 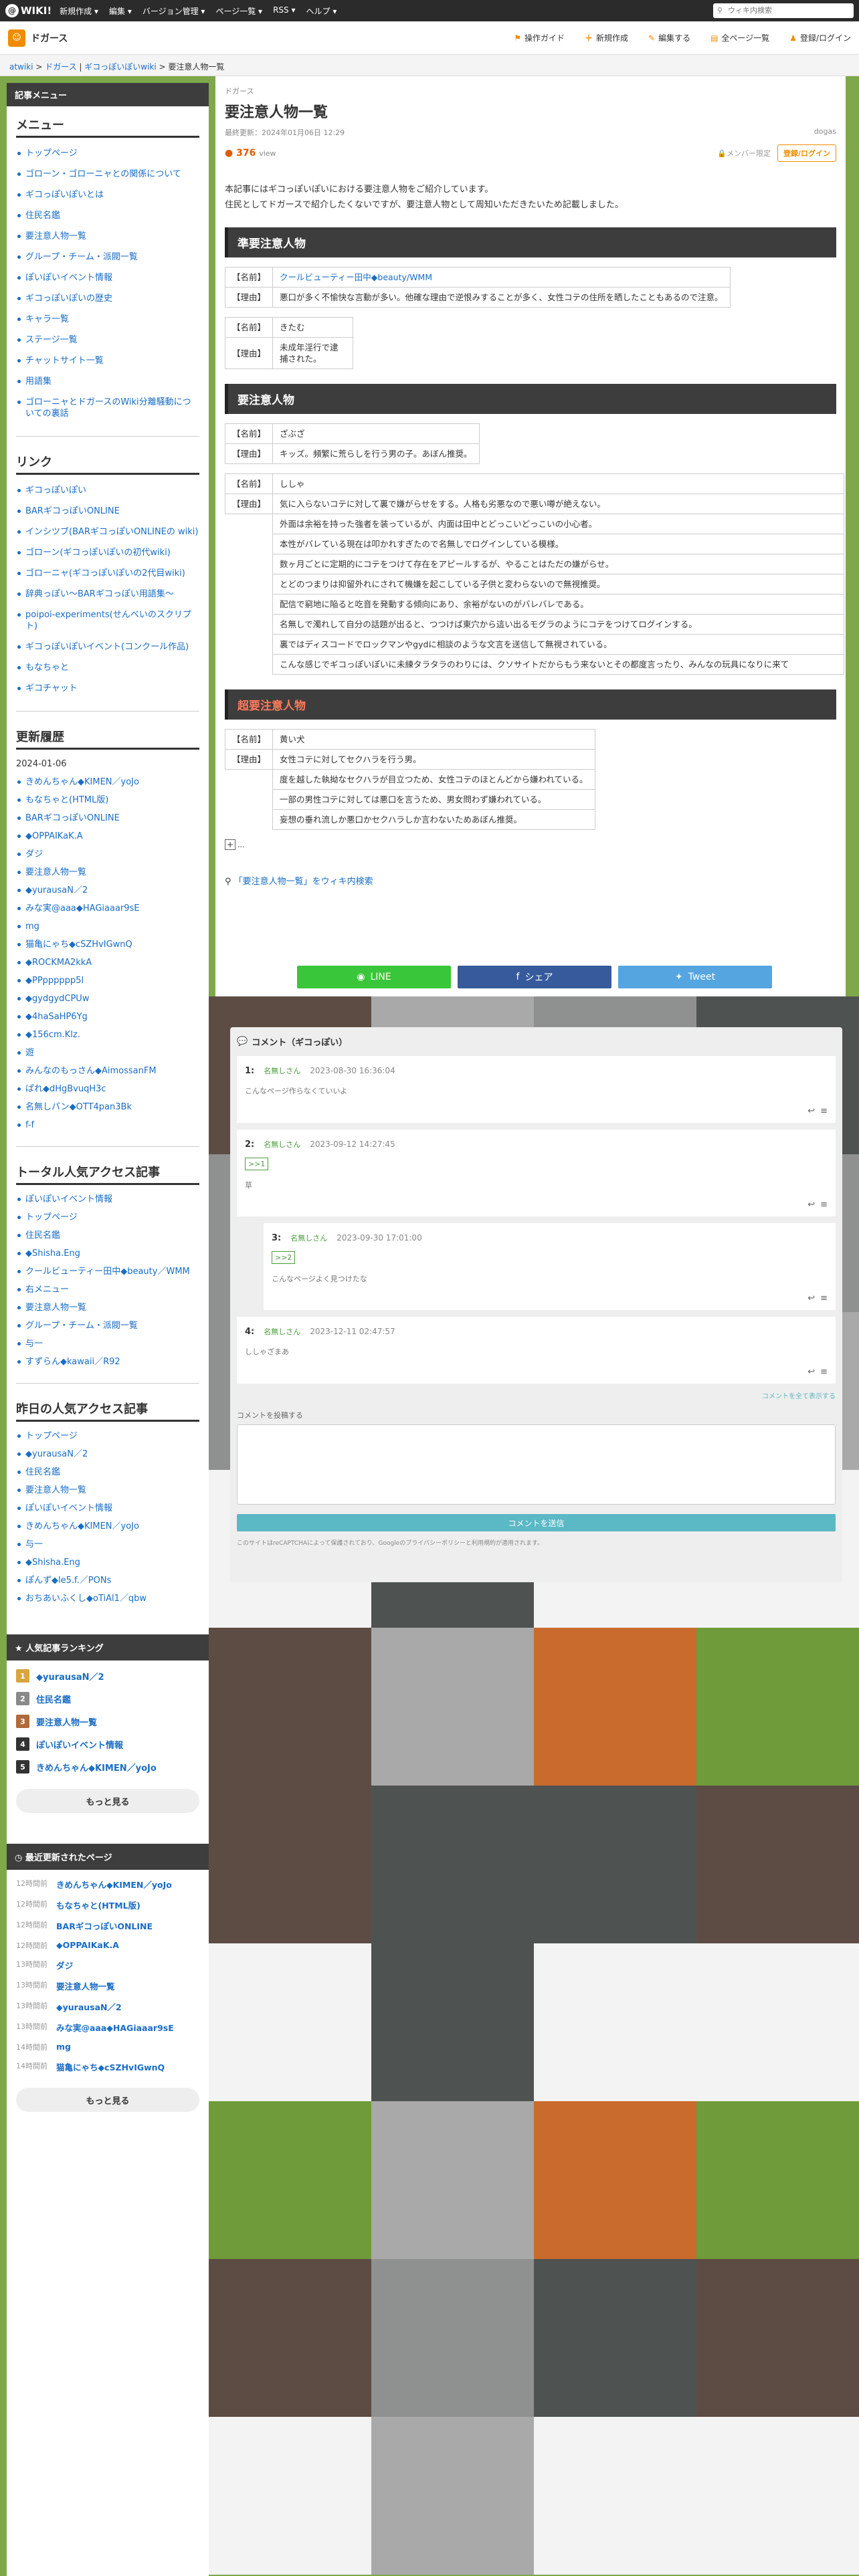 I want to click on person-link: クールビューティー田中◆beauty/WMM, so click(x=356, y=277).